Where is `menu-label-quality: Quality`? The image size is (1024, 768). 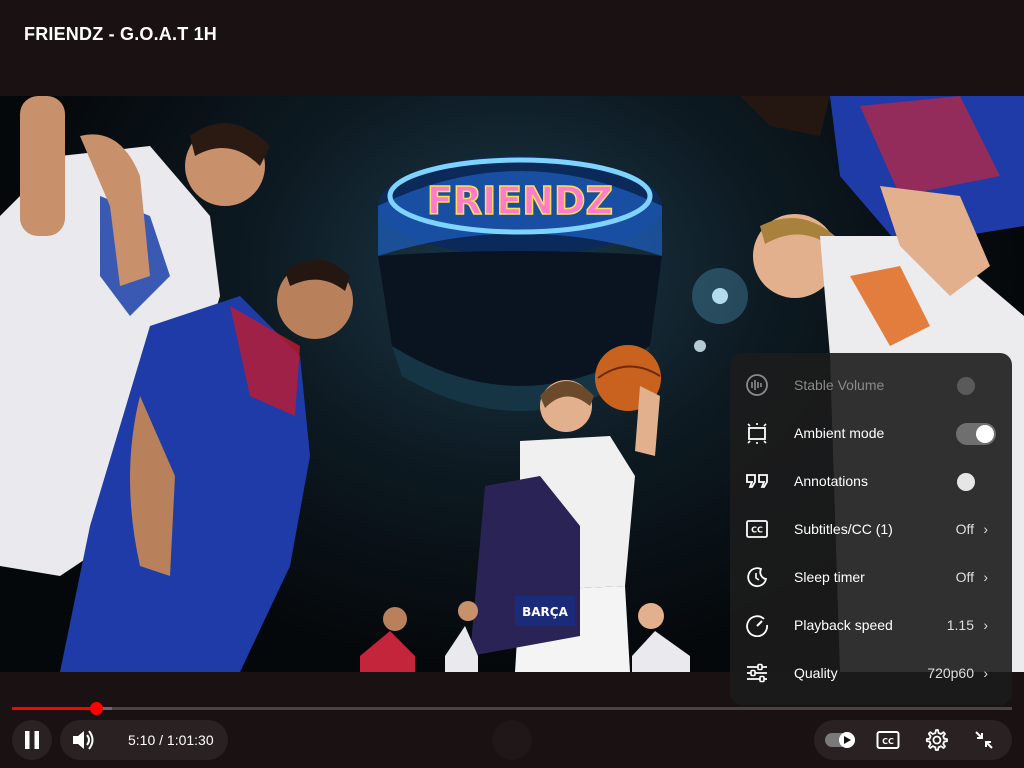
menu-label-quality: Quality is located at coordinates (816, 673).